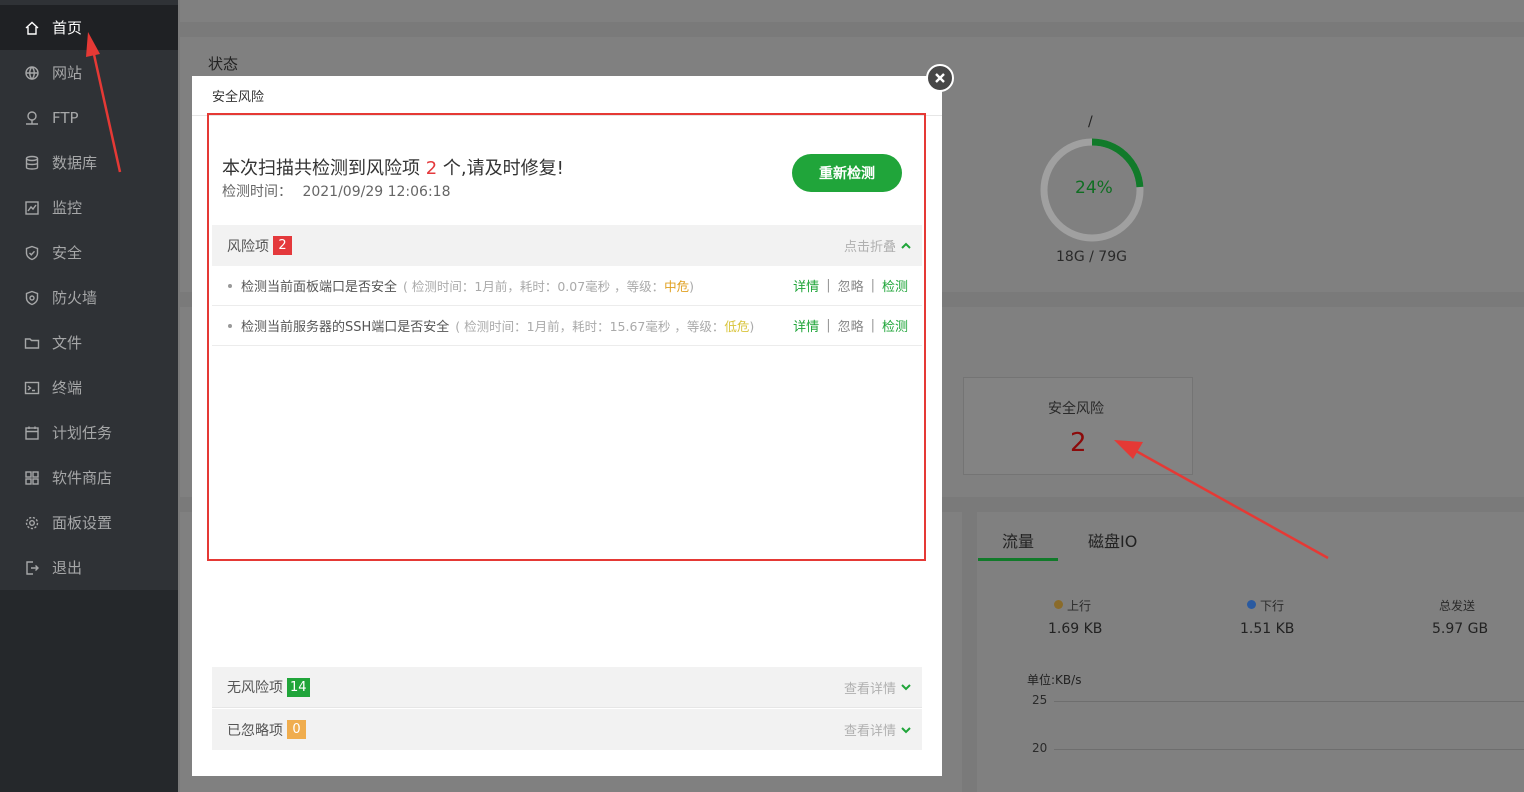 The image size is (1524, 792). Describe the element at coordinates (32, 478) in the screenshot. I see `grid-icon` at that location.